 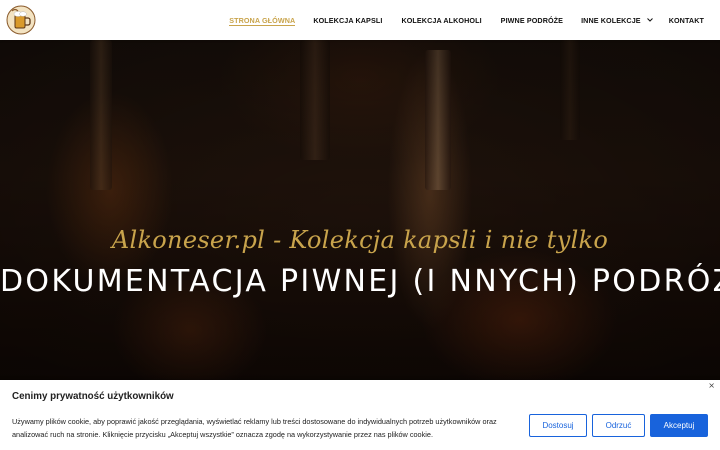 I want to click on reject-button: Odrzuć, so click(x=618, y=425).